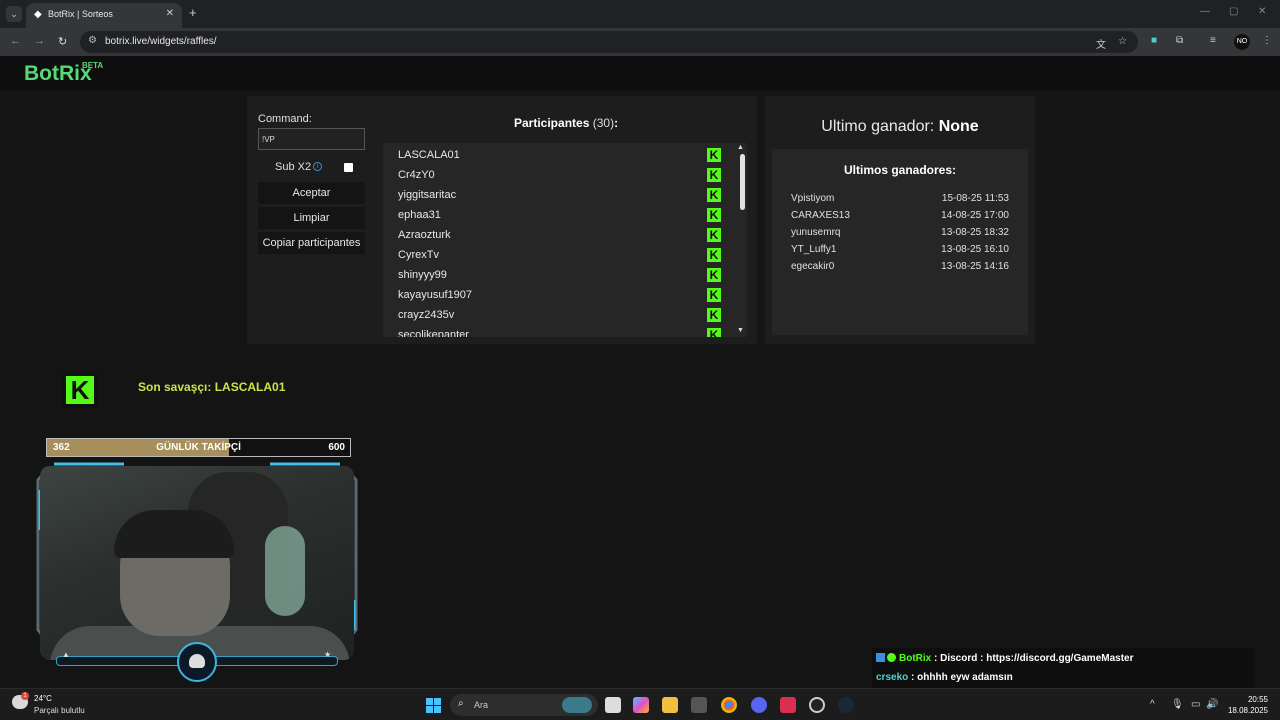 The width and height of the screenshot is (1280, 720). Describe the element at coordinates (80, 14) in the screenshot. I see `tab-title: BotRix | Sorteos` at that location.